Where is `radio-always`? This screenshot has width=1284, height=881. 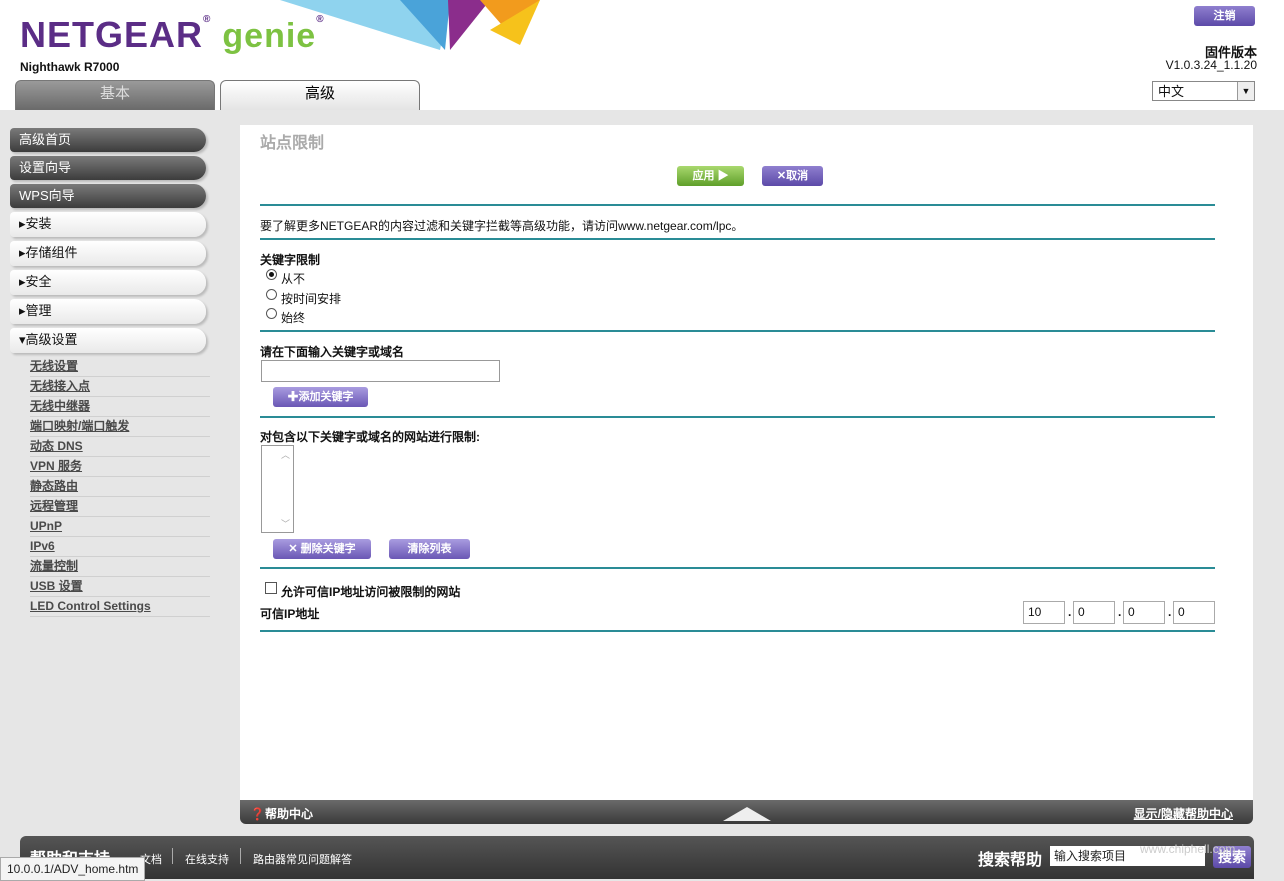 radio-always is located at coordinates (271, 313).